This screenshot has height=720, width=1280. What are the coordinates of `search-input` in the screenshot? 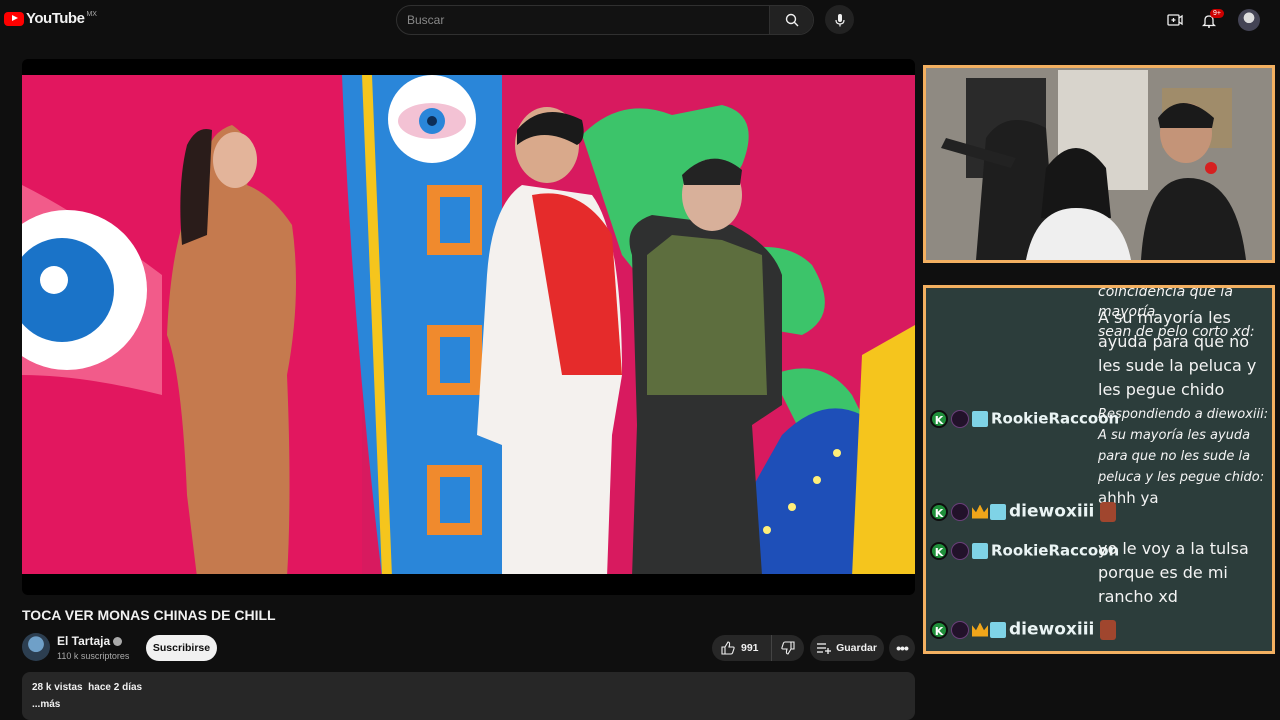 It's located at (583, 20).